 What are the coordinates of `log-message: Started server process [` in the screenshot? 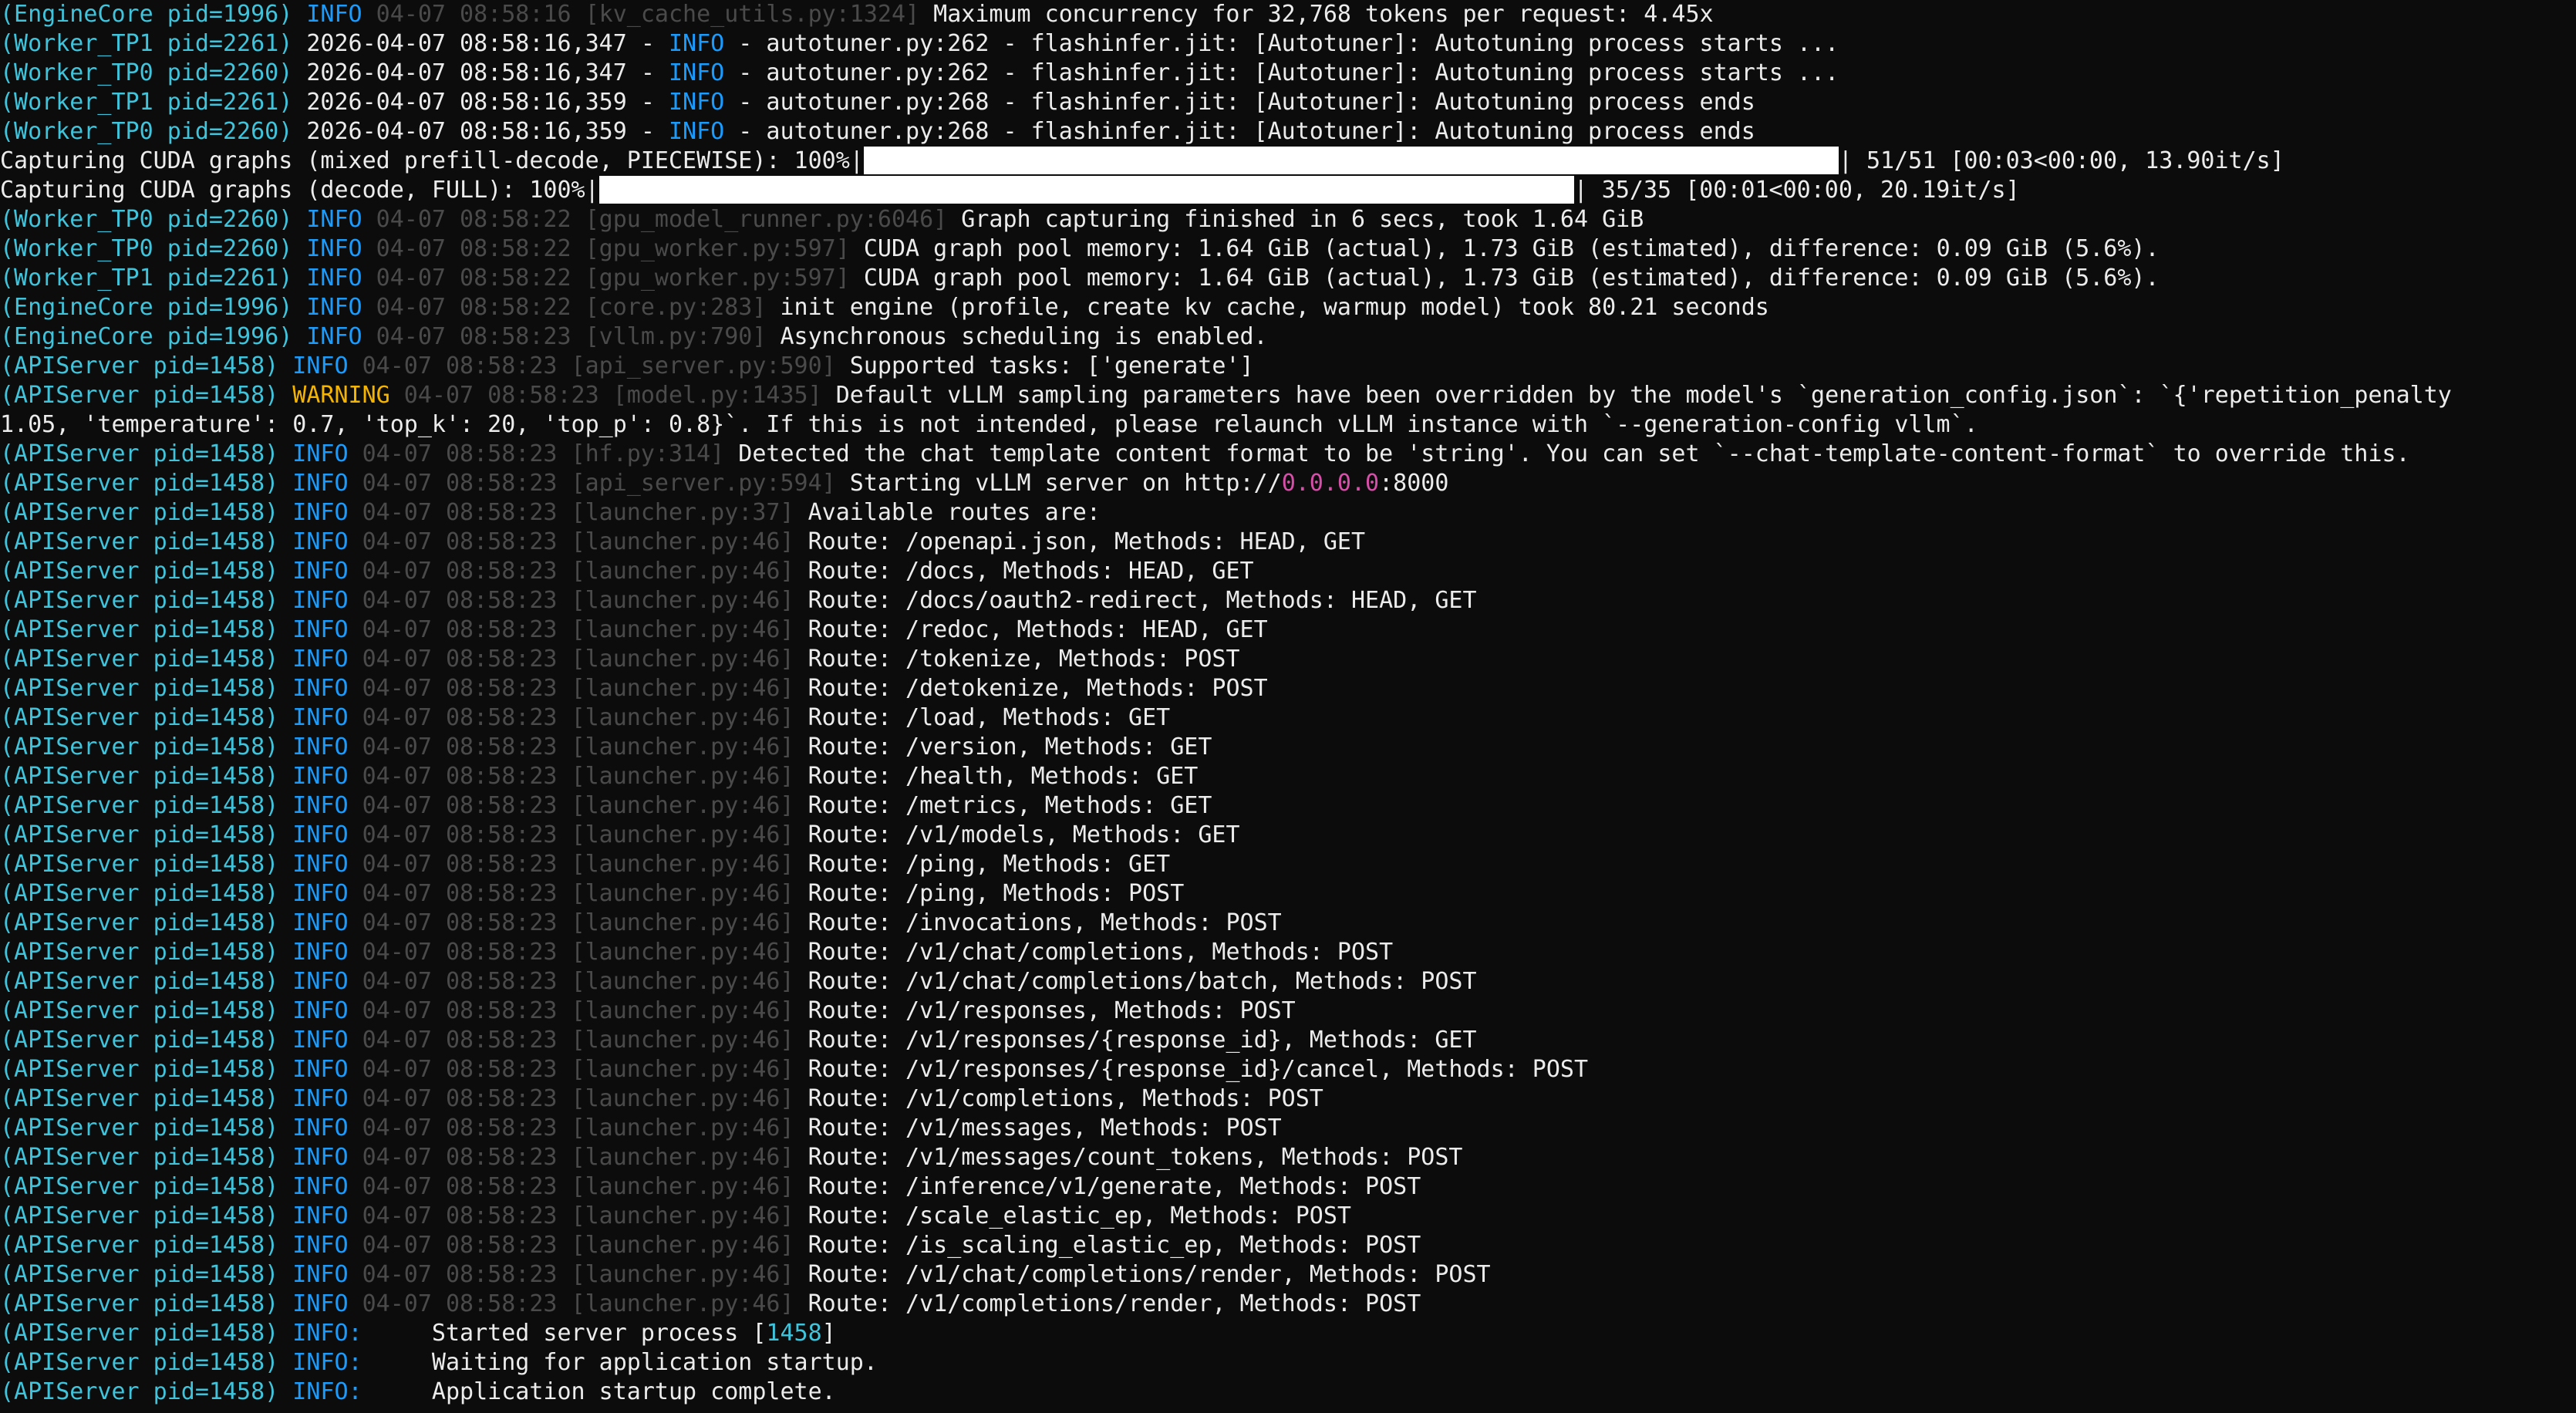 It's located at (564, 1333).